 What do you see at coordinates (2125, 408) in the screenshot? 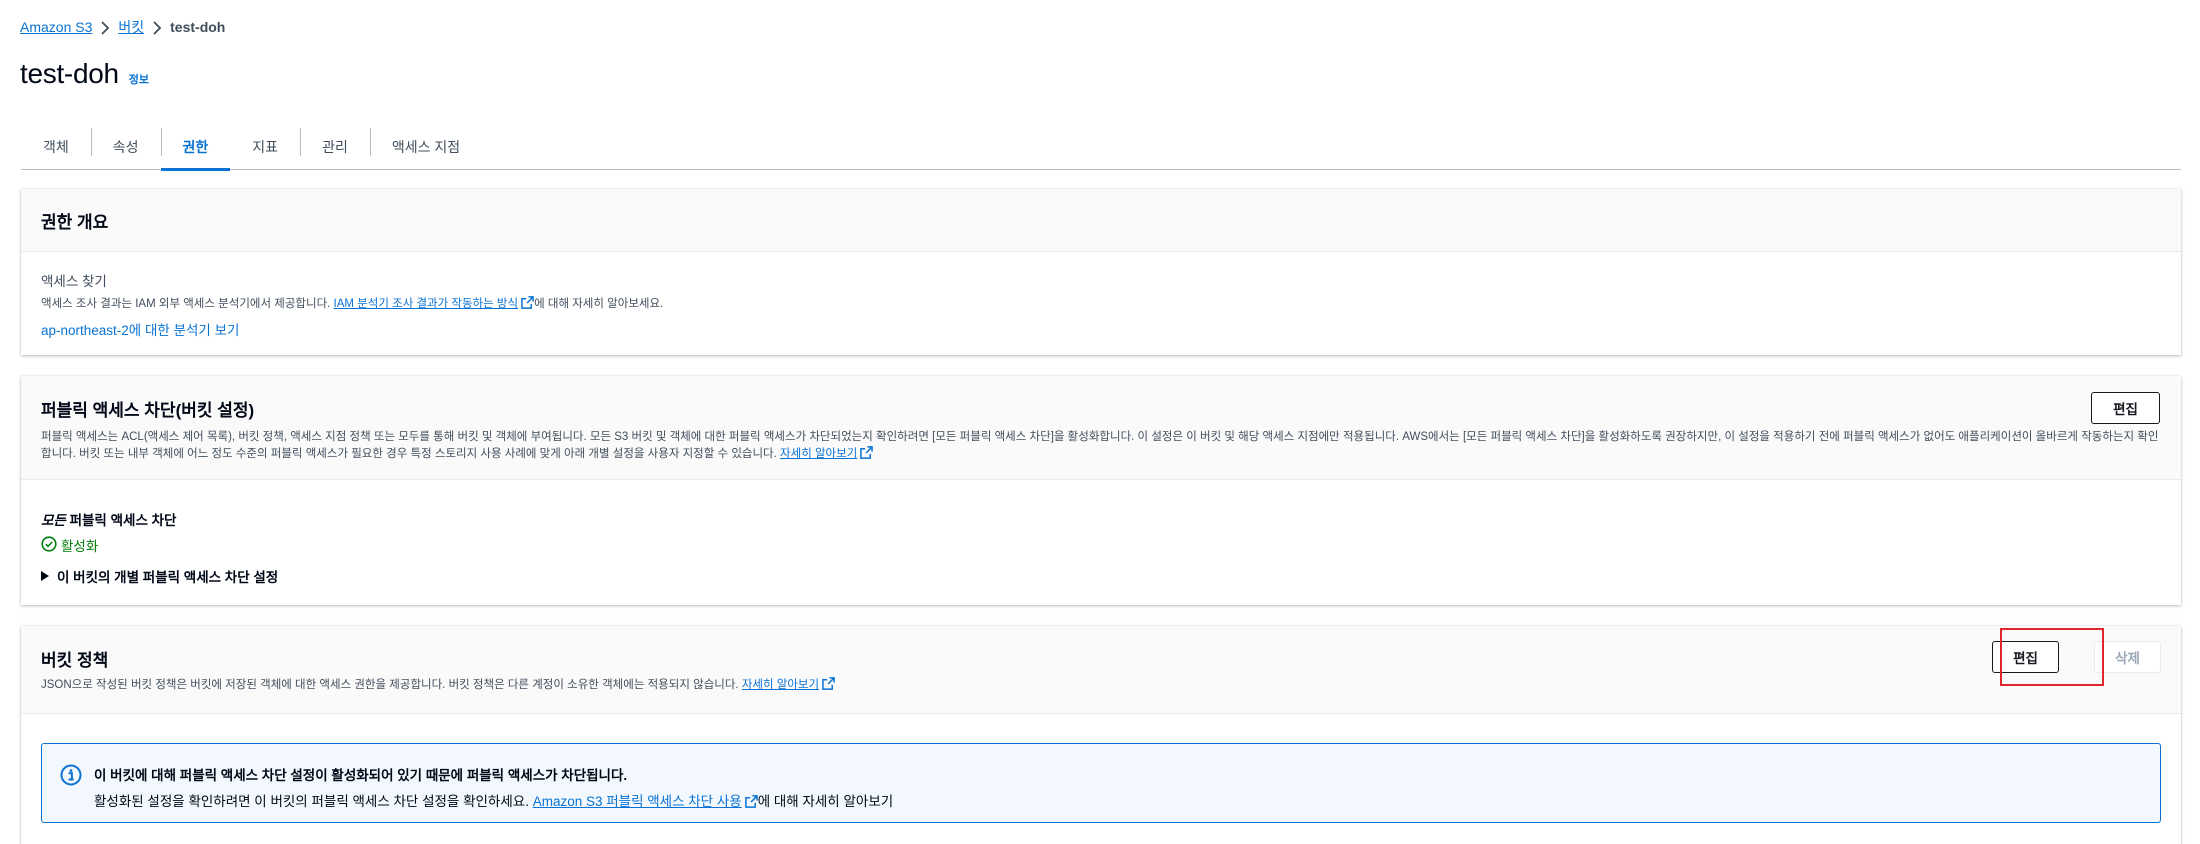
I see `edit-block-public-access-button: 편집` at bounding box center [2125, 408].